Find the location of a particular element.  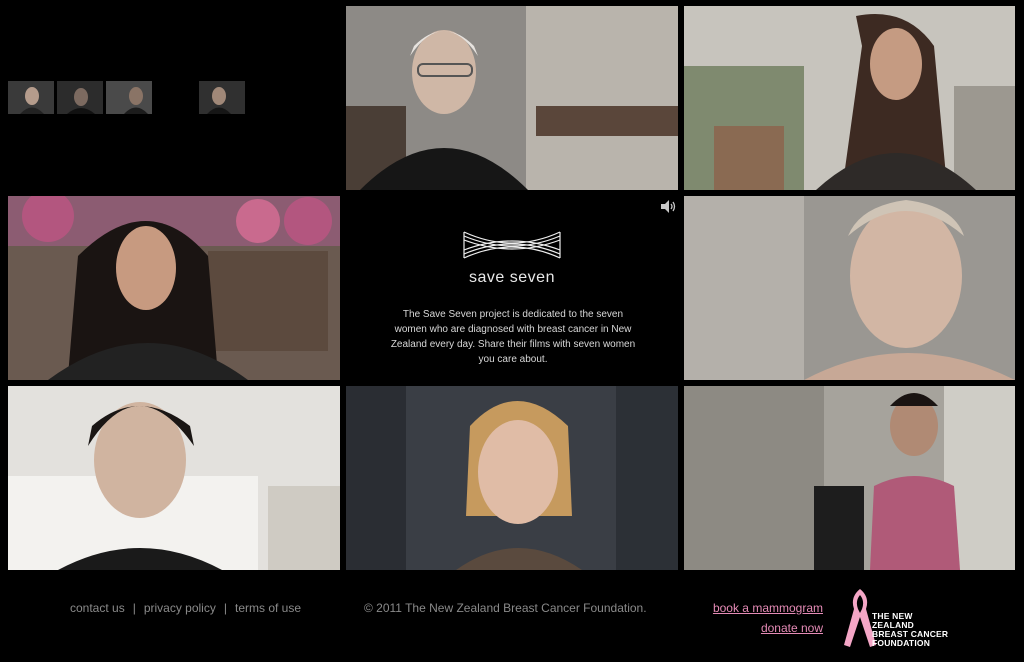

speaker-volume-icon is located at coordinates (668, 206).